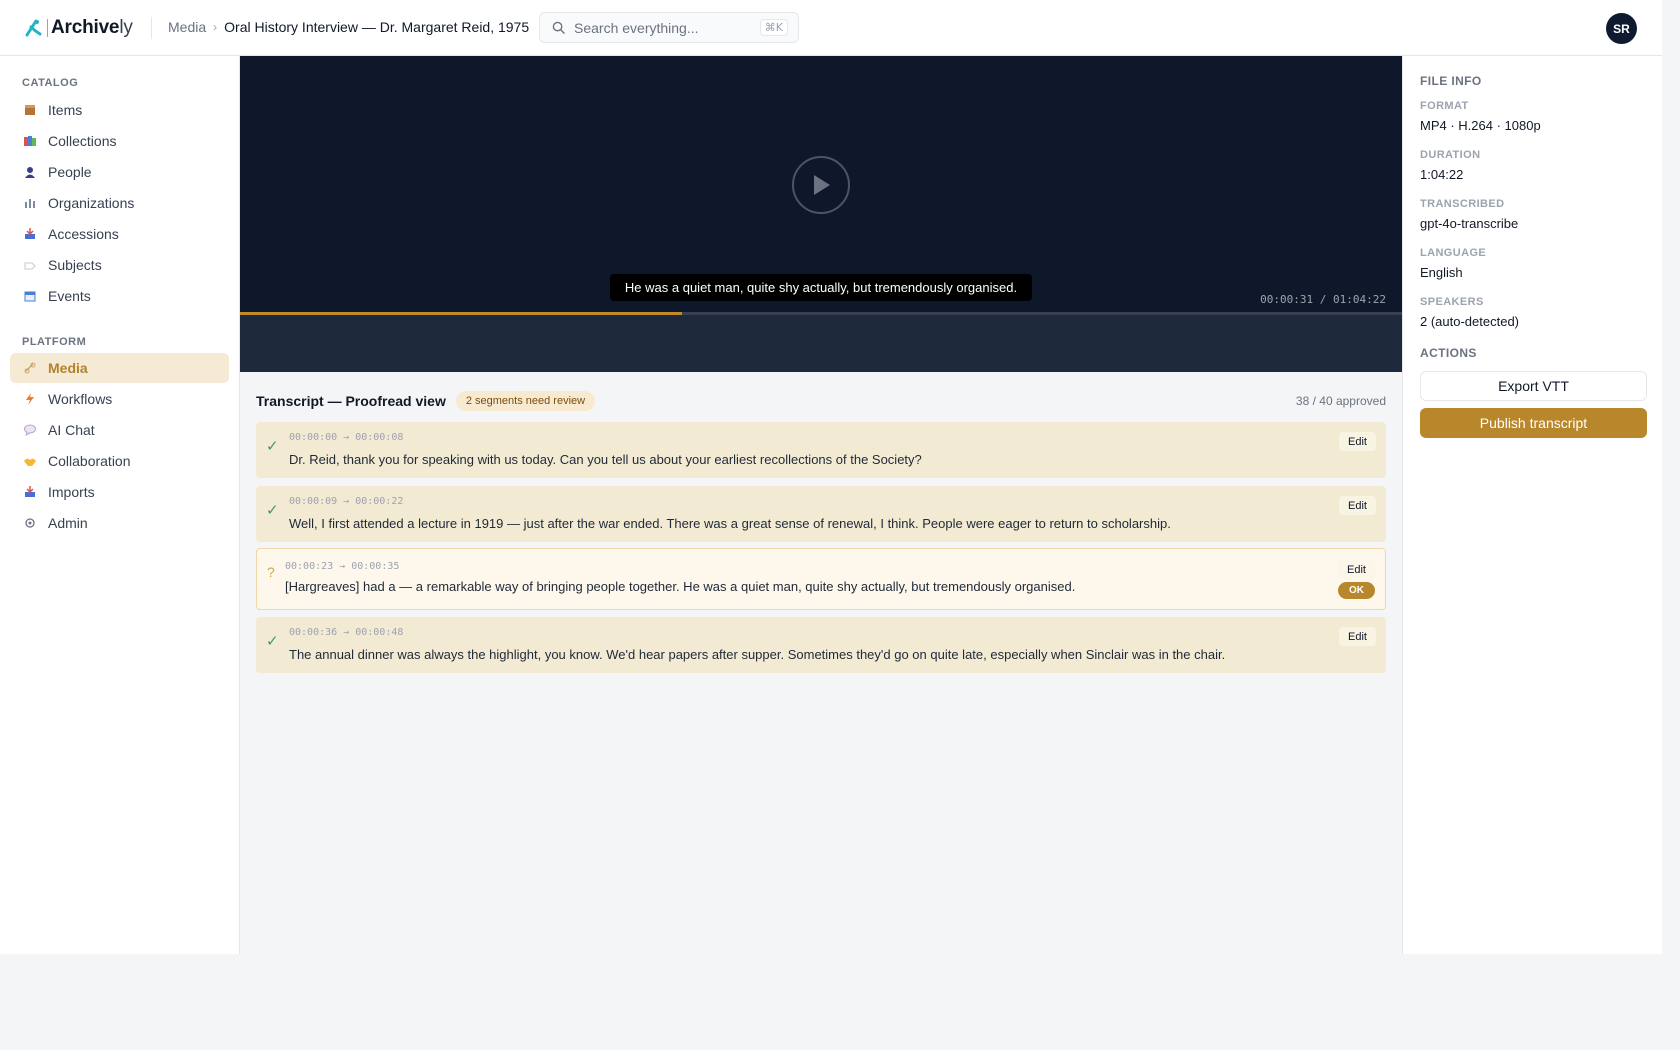 The height and width of the screenshot is (1050, 1680). What do you see at coordinates (75, 265) in the screenshot?
I see `sidebar-item-label: Subjects` at bounding box center [75, 265].